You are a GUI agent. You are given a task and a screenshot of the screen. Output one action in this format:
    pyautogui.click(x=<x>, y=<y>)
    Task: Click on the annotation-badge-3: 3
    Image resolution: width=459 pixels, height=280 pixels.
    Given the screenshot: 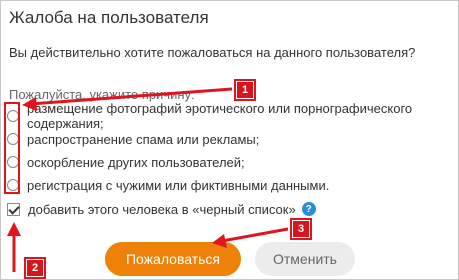 What is the action you would take?
    pyautogui.click(x=301, y=229)
    